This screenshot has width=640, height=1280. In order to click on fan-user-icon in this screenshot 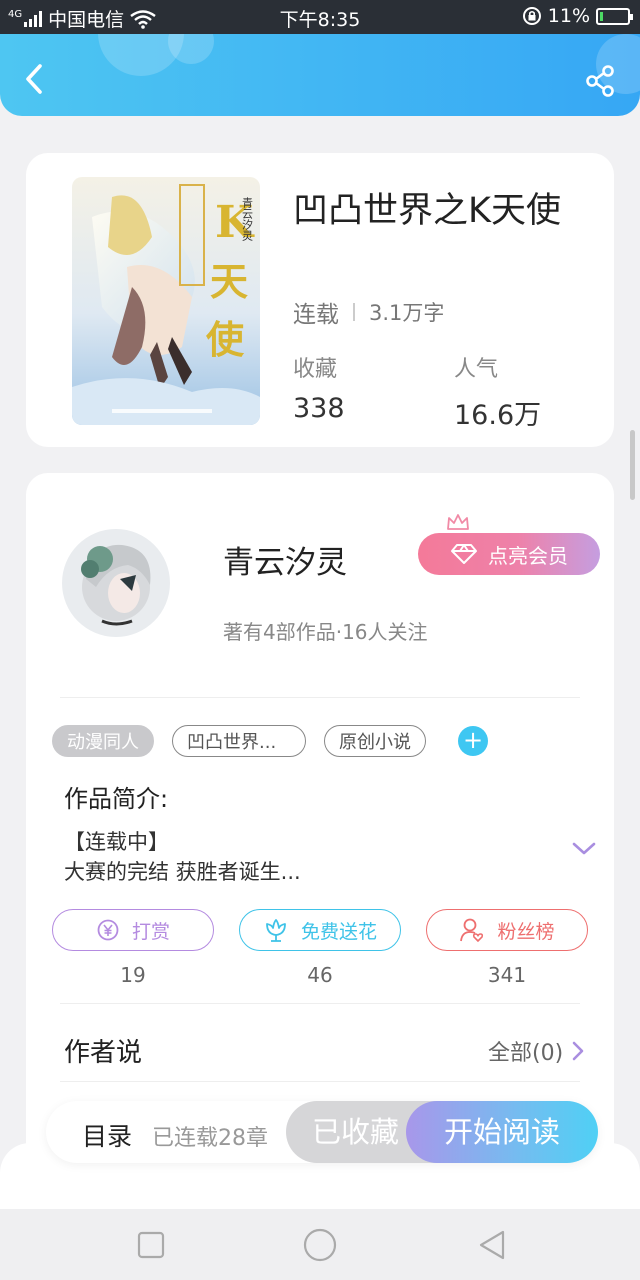, I will do `click(472, 930)`.